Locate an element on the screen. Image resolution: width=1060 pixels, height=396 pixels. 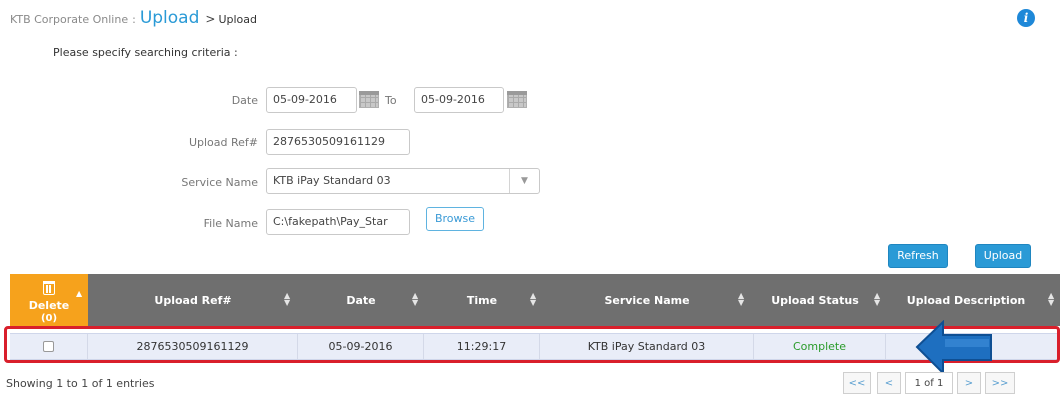
column-header-label: Time is located at coordinates (482, 300).